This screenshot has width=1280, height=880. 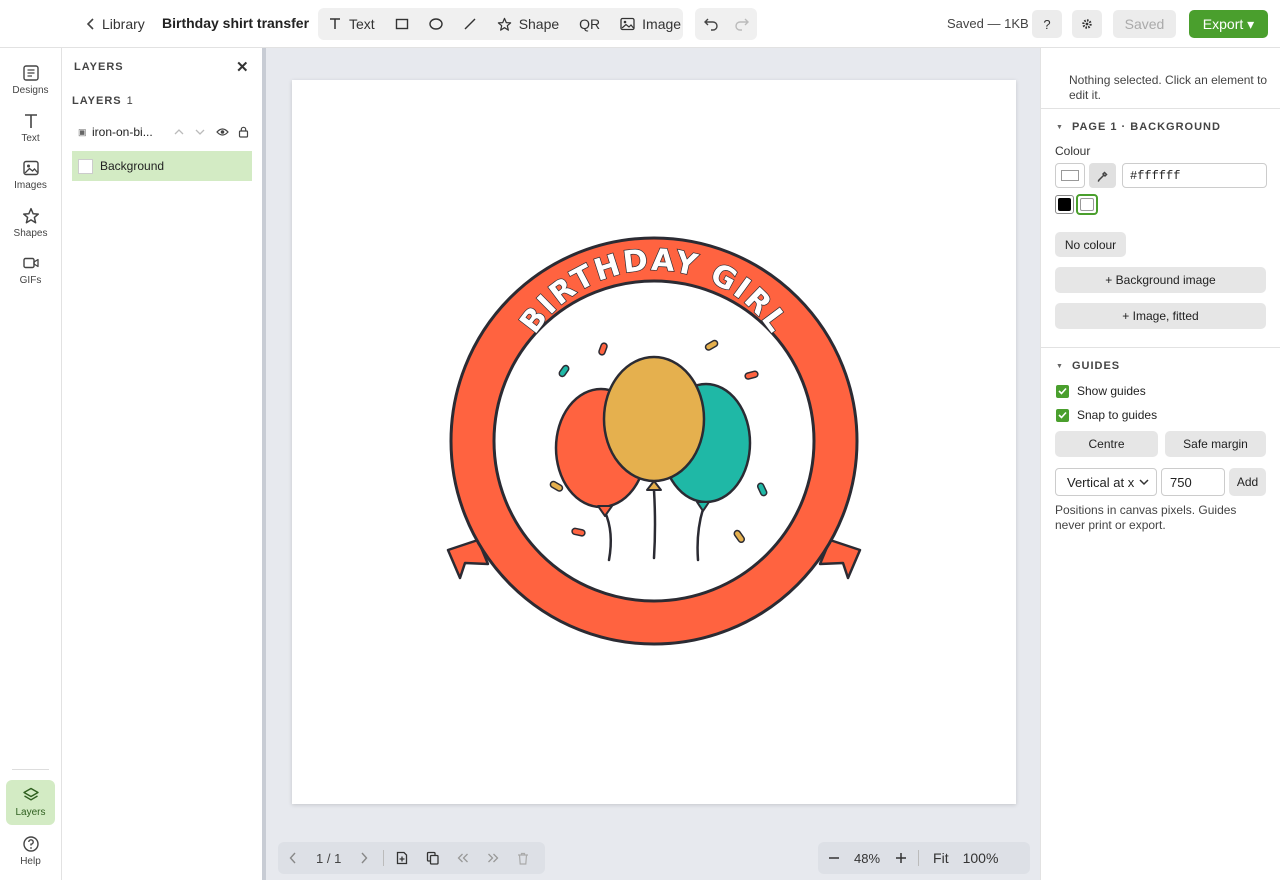 I want to click on zoom-in-icon, so click(x=901, y=858).